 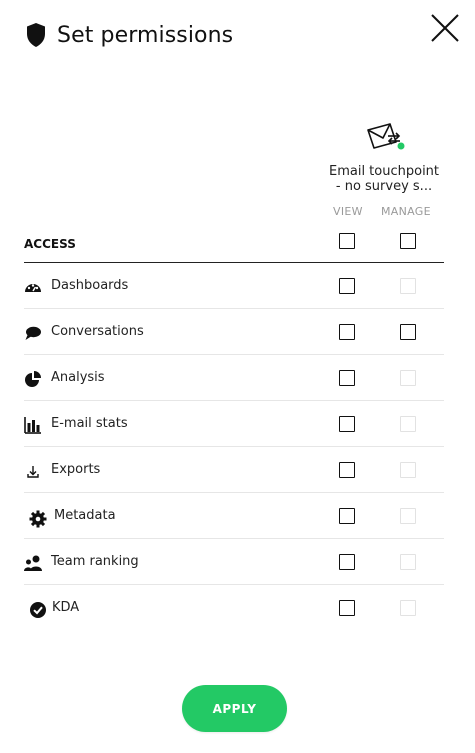 What do you see at coordinates (32, 425) in the screenshot?
I see `bar-chart-icon` at bounding box center [32, 425].